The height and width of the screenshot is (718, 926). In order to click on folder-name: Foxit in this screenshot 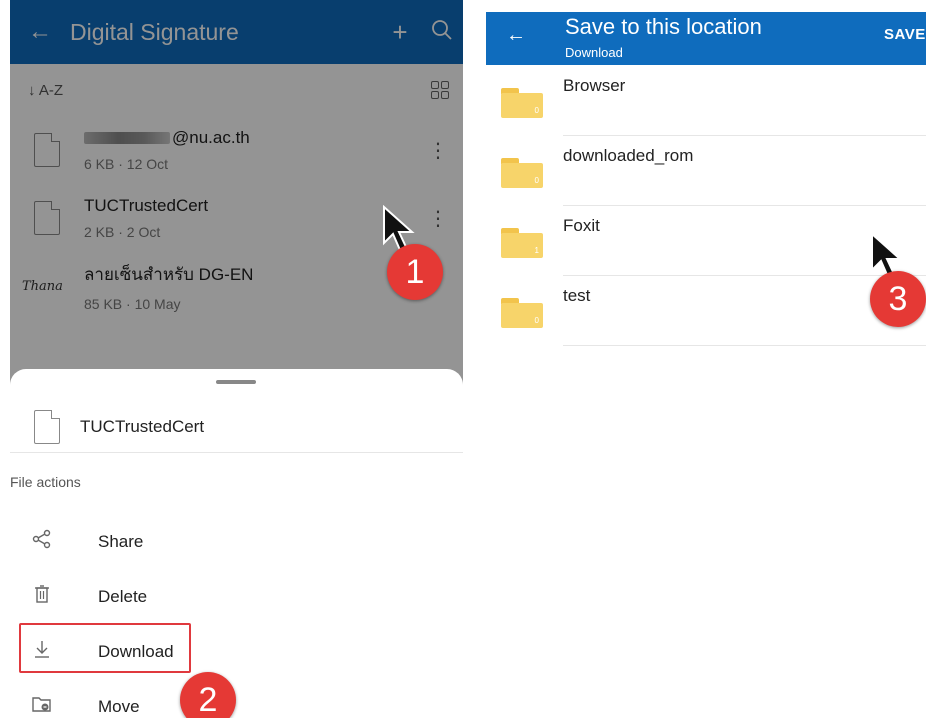, I will do `click(581, 225)`.